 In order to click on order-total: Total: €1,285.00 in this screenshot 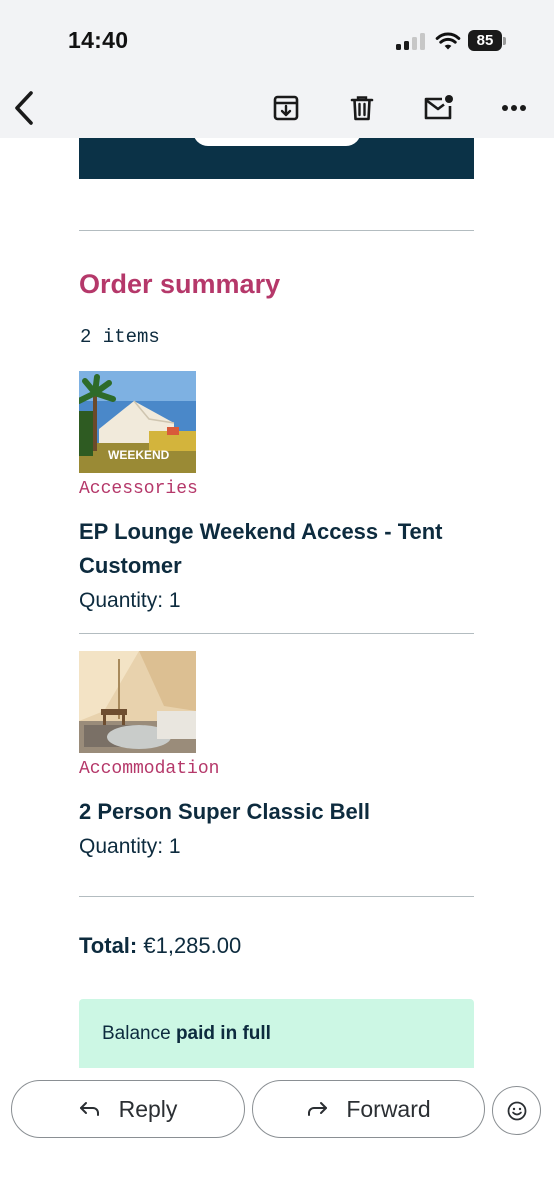, I will do `click(160, 946)`.